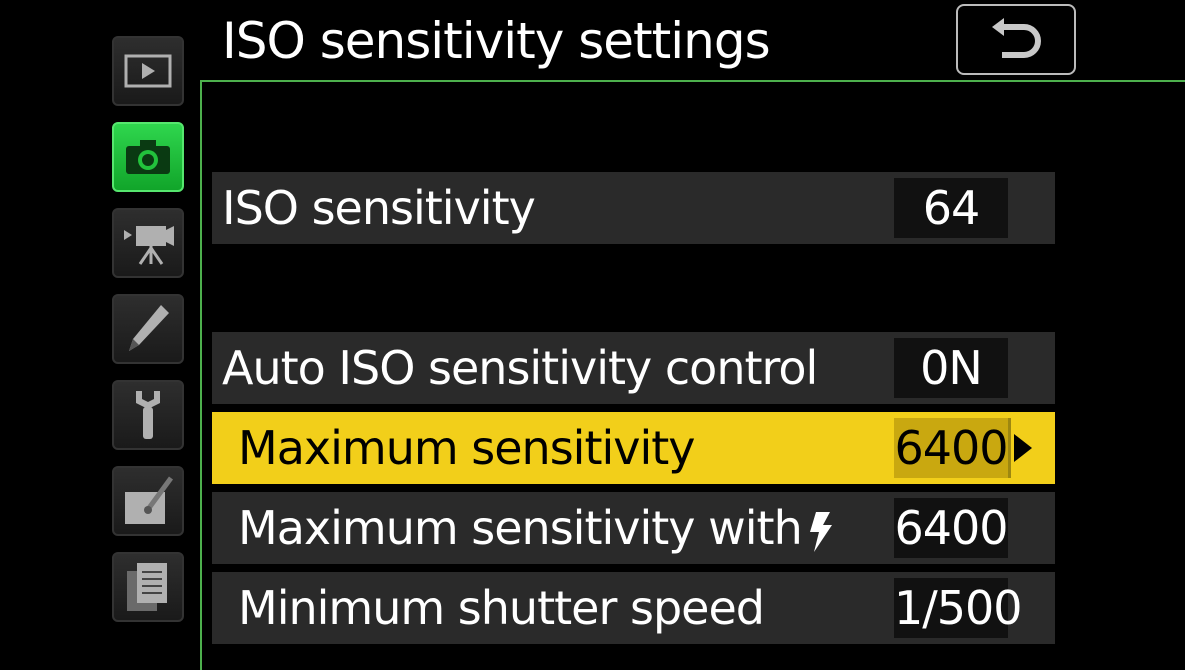  I want to click on tab-retouch, so click(148, 501).